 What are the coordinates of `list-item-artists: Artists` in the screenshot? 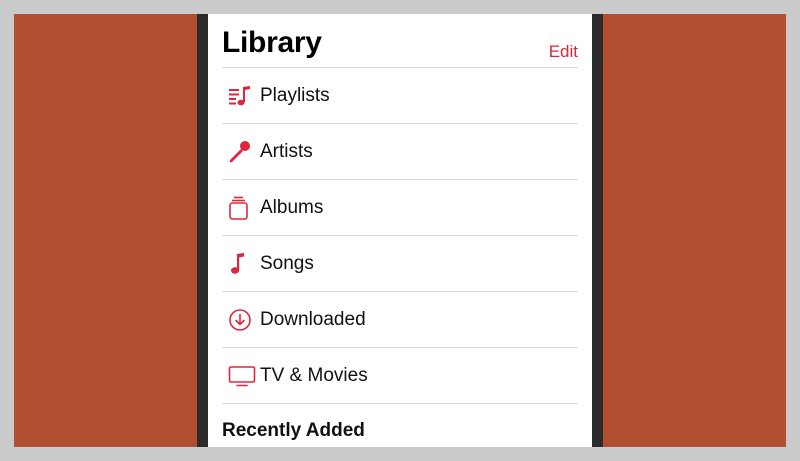 It's located at (400, 152).